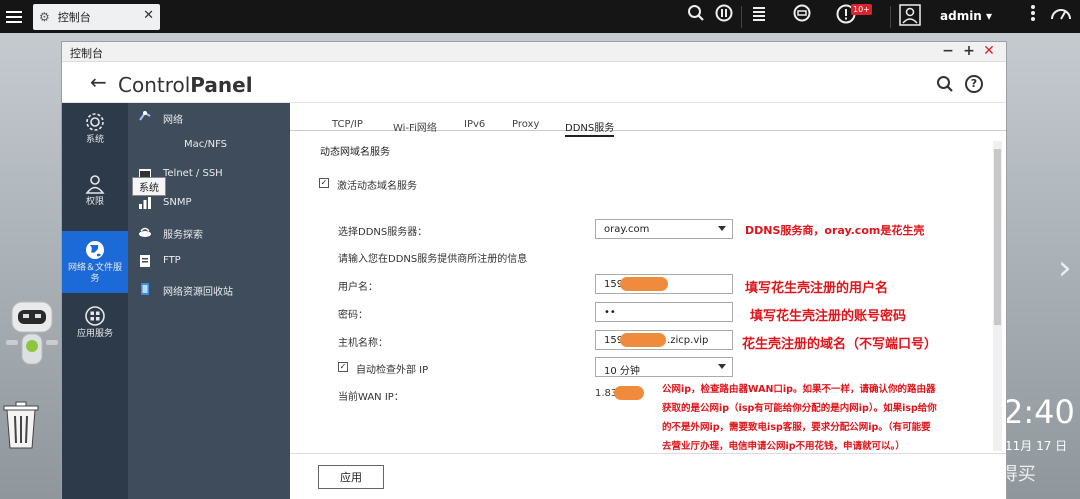  I want to click on interval-select: 10 分钟, so click(664, 367).